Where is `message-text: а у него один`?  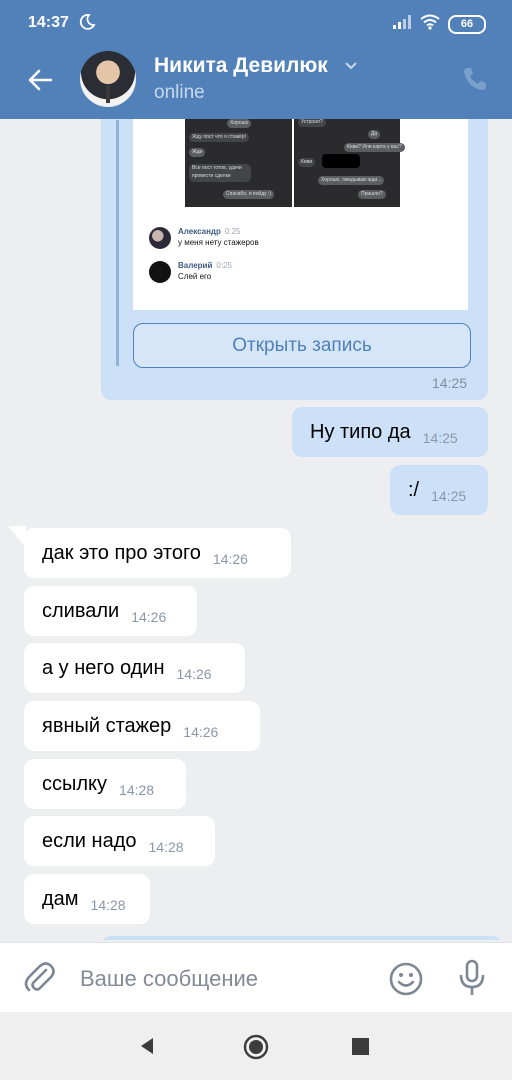
message-text: а у него один is located at coordinates (103, 667).